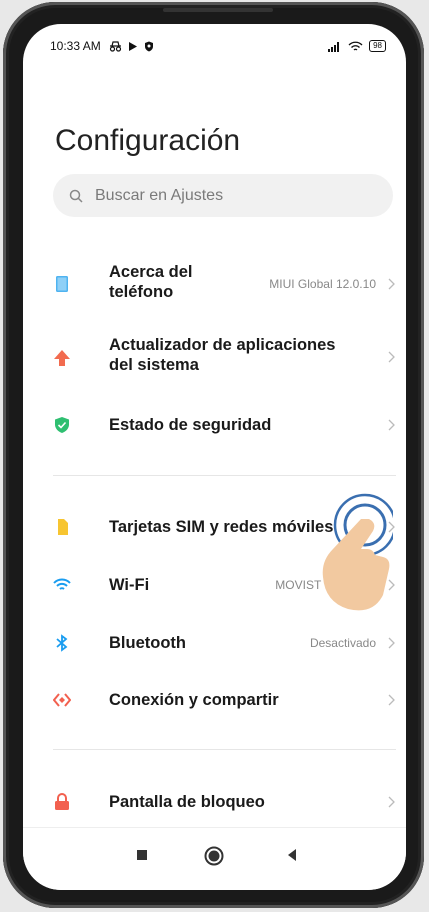 The width and height of the screenshot is (429, 912). I want to click on status-time: 10:33 AM, so click(75, 46).